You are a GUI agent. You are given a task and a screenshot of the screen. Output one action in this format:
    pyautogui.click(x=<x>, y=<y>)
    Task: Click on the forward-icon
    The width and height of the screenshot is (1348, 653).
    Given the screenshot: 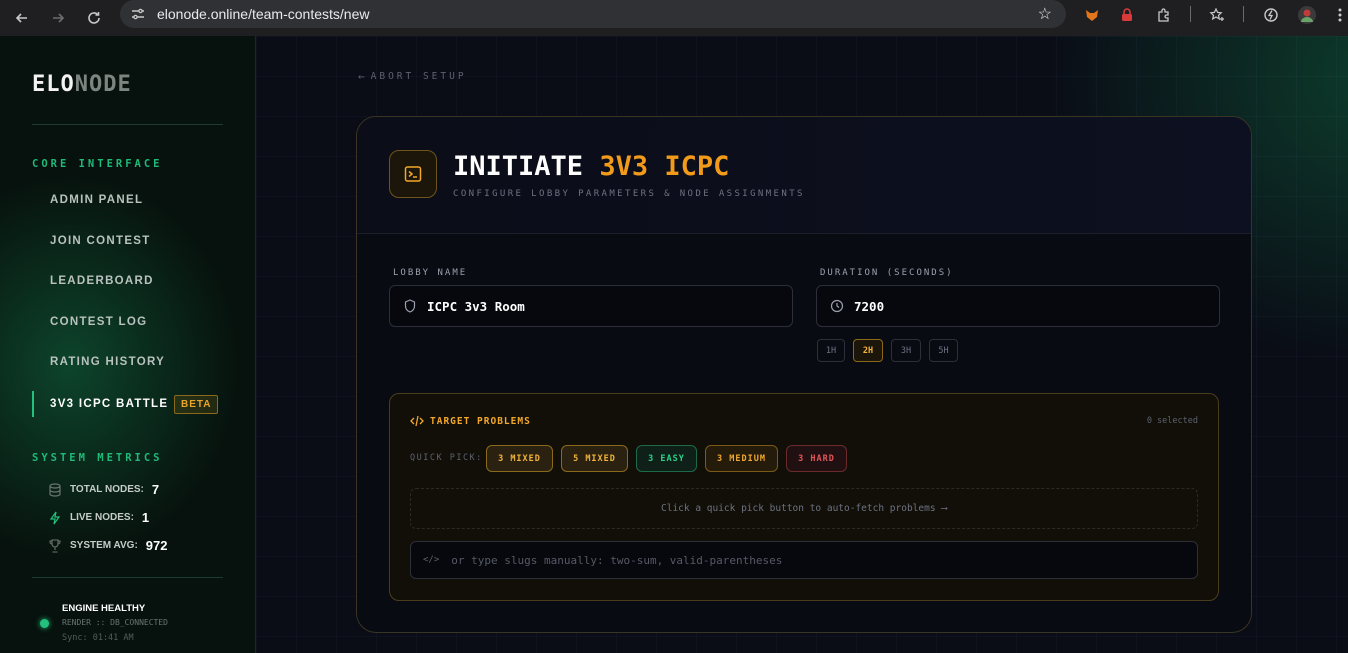 What is the action you would take?
    pyautogui.click(x=58, y=18)
    